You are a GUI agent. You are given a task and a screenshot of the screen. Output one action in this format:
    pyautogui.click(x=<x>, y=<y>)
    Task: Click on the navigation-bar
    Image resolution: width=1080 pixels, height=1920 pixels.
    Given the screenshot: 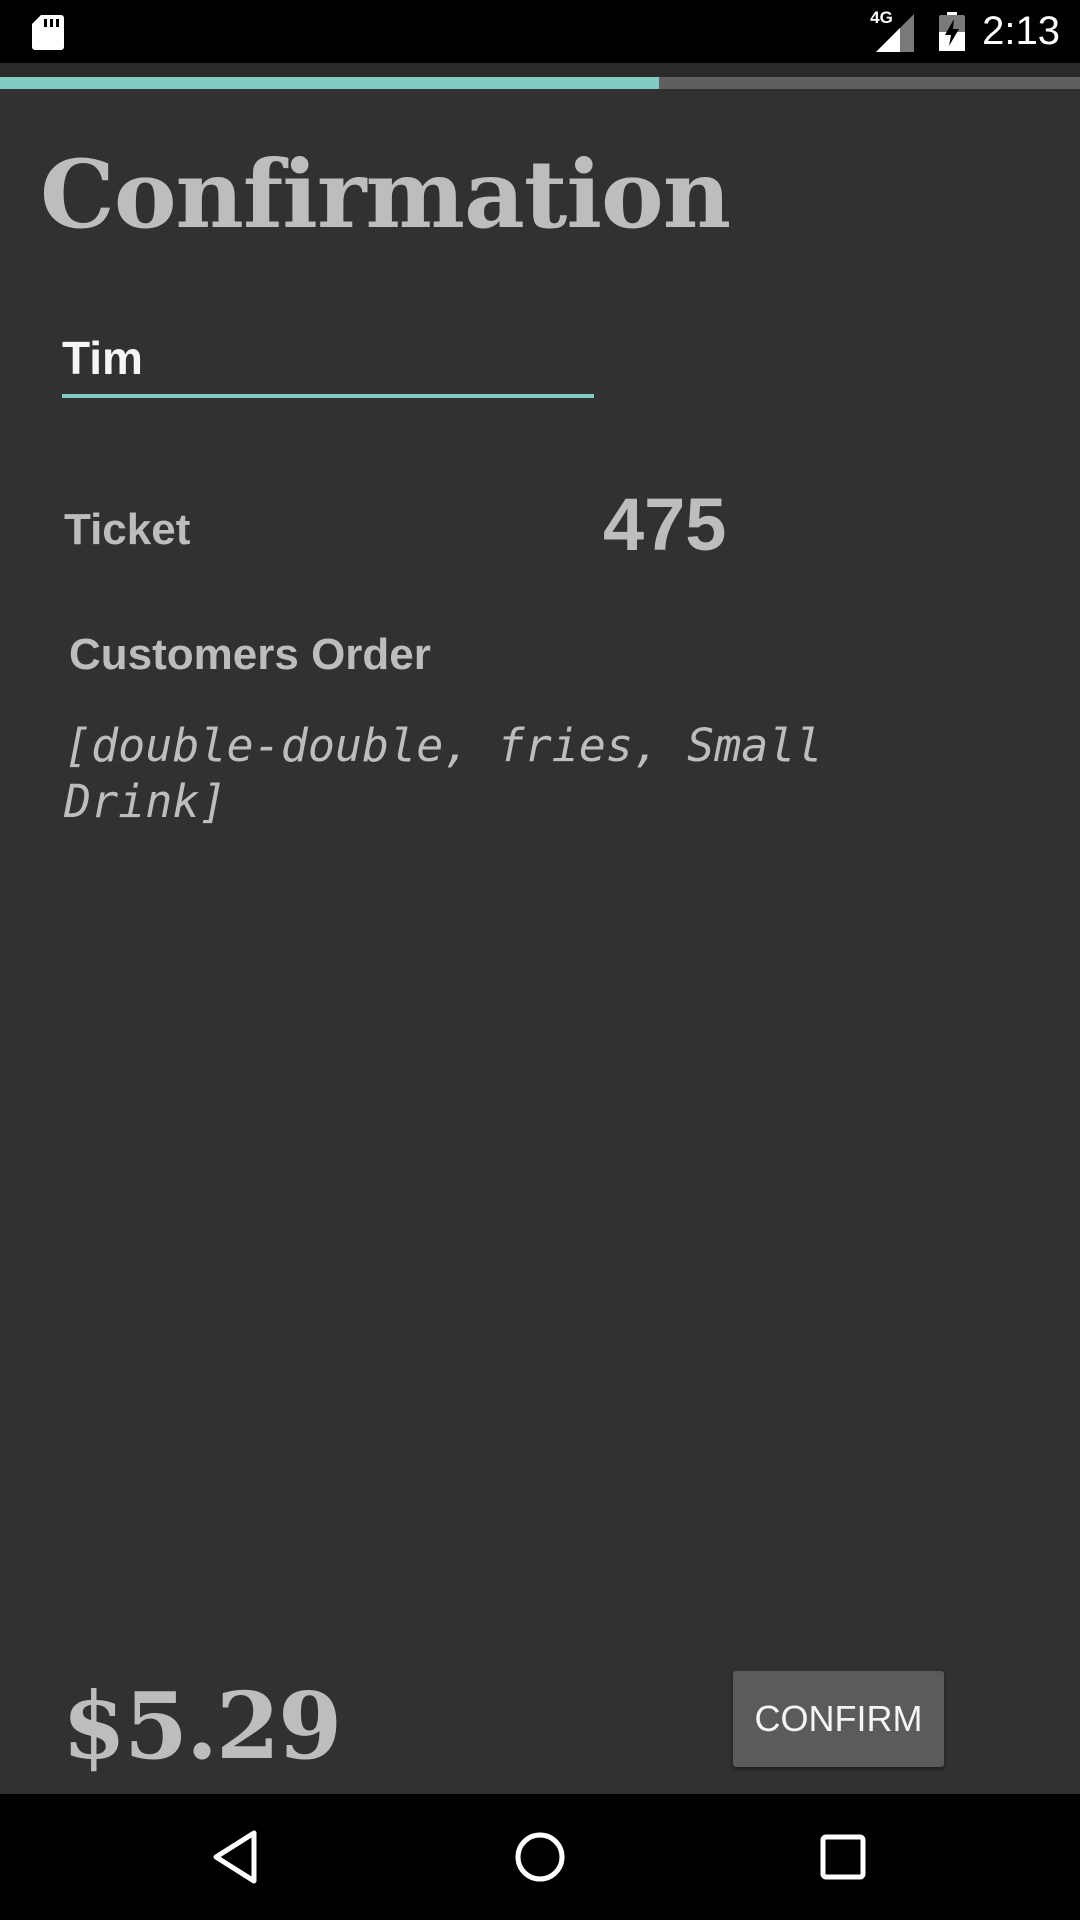 What is the action you would take?
    pyautogui.click(x=540, y=1857)
    